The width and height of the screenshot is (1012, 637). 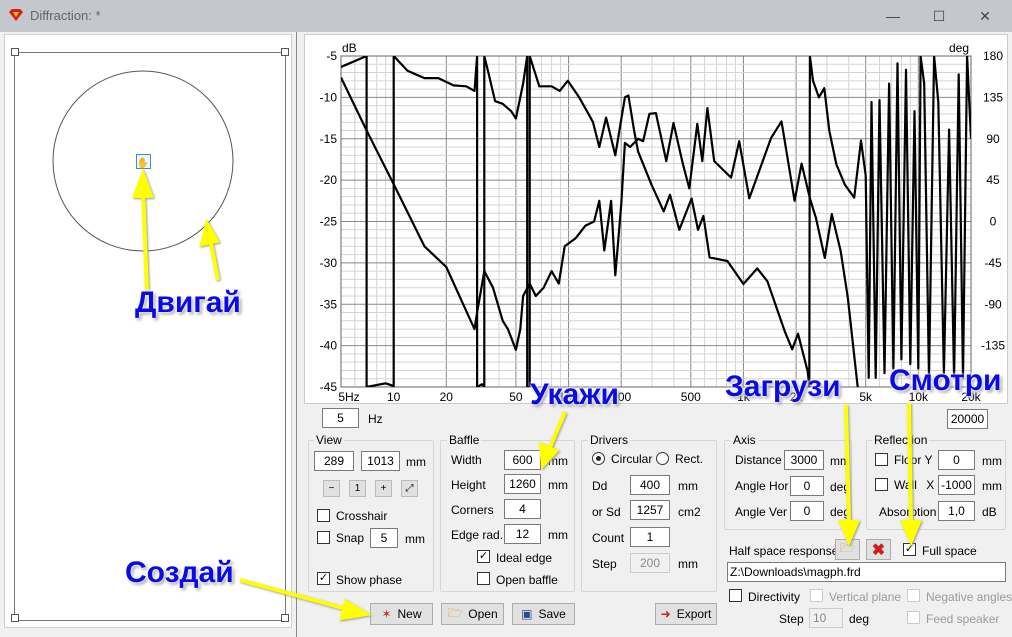 What do you see at coordinates (527, 614) in the screenshot?
I see `floppy-disk-icon: ▣` at bounding box center [527, 614].